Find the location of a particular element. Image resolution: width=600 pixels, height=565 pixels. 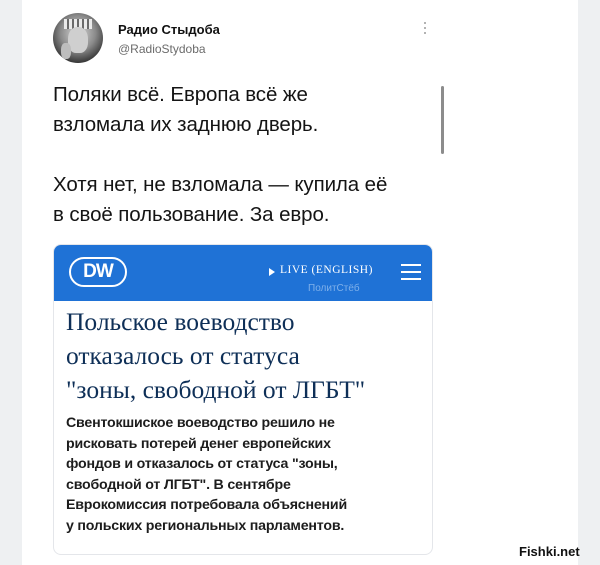

avatar-hand is located at coordinates (66, 51).